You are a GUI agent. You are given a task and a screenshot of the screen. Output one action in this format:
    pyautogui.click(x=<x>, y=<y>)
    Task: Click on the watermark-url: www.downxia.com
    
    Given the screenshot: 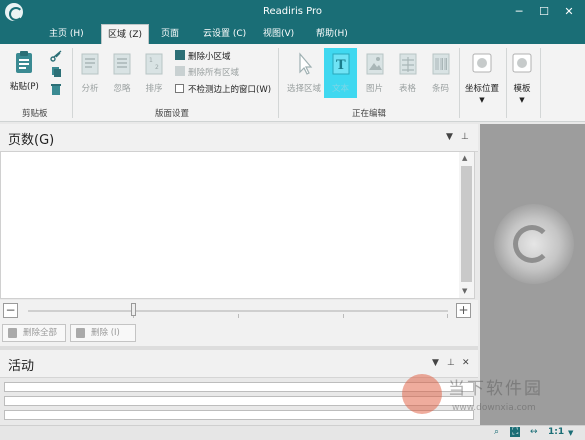 What is the action you would take?
    pyautogui.click(x=494, y=408)
    